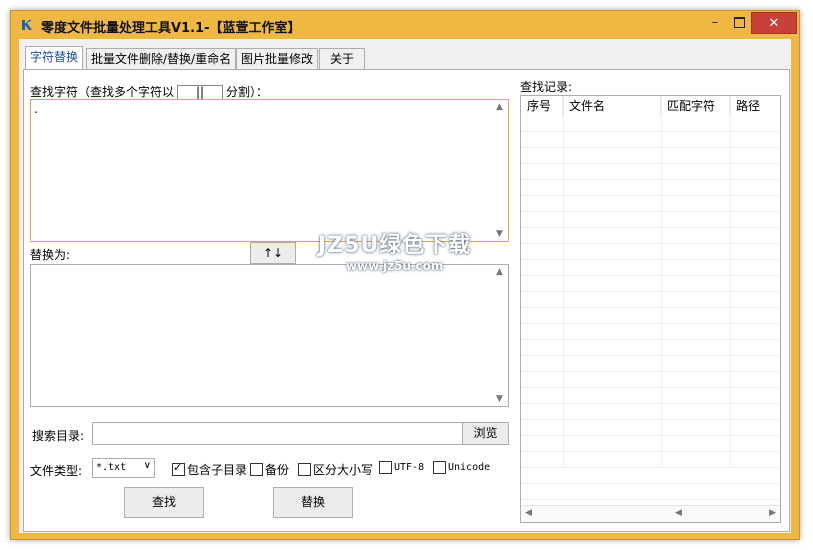 The image size is (813, 550). What do you see at coordinates (715, 22) in the screenshot?
I see `minimize-button: –` at bounding box center [715, 22].